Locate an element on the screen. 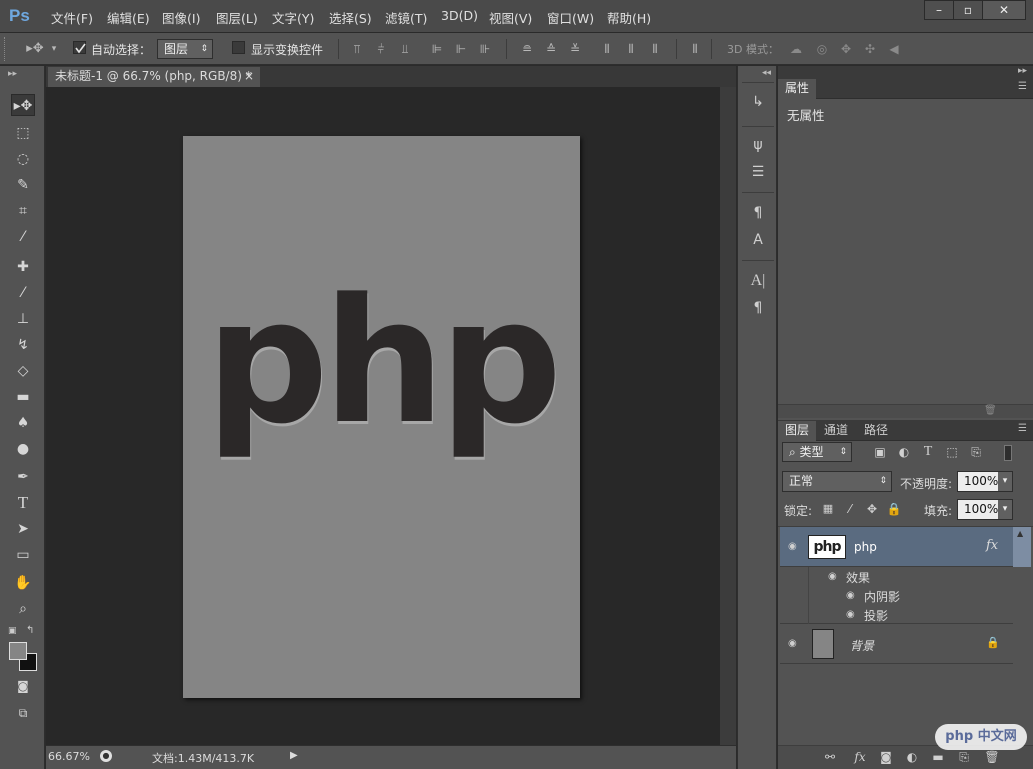 Image resolution: width=1033 pixels, height=769 pixels. distribute-top-icon: ≘ is located at coordinates (527, 49).